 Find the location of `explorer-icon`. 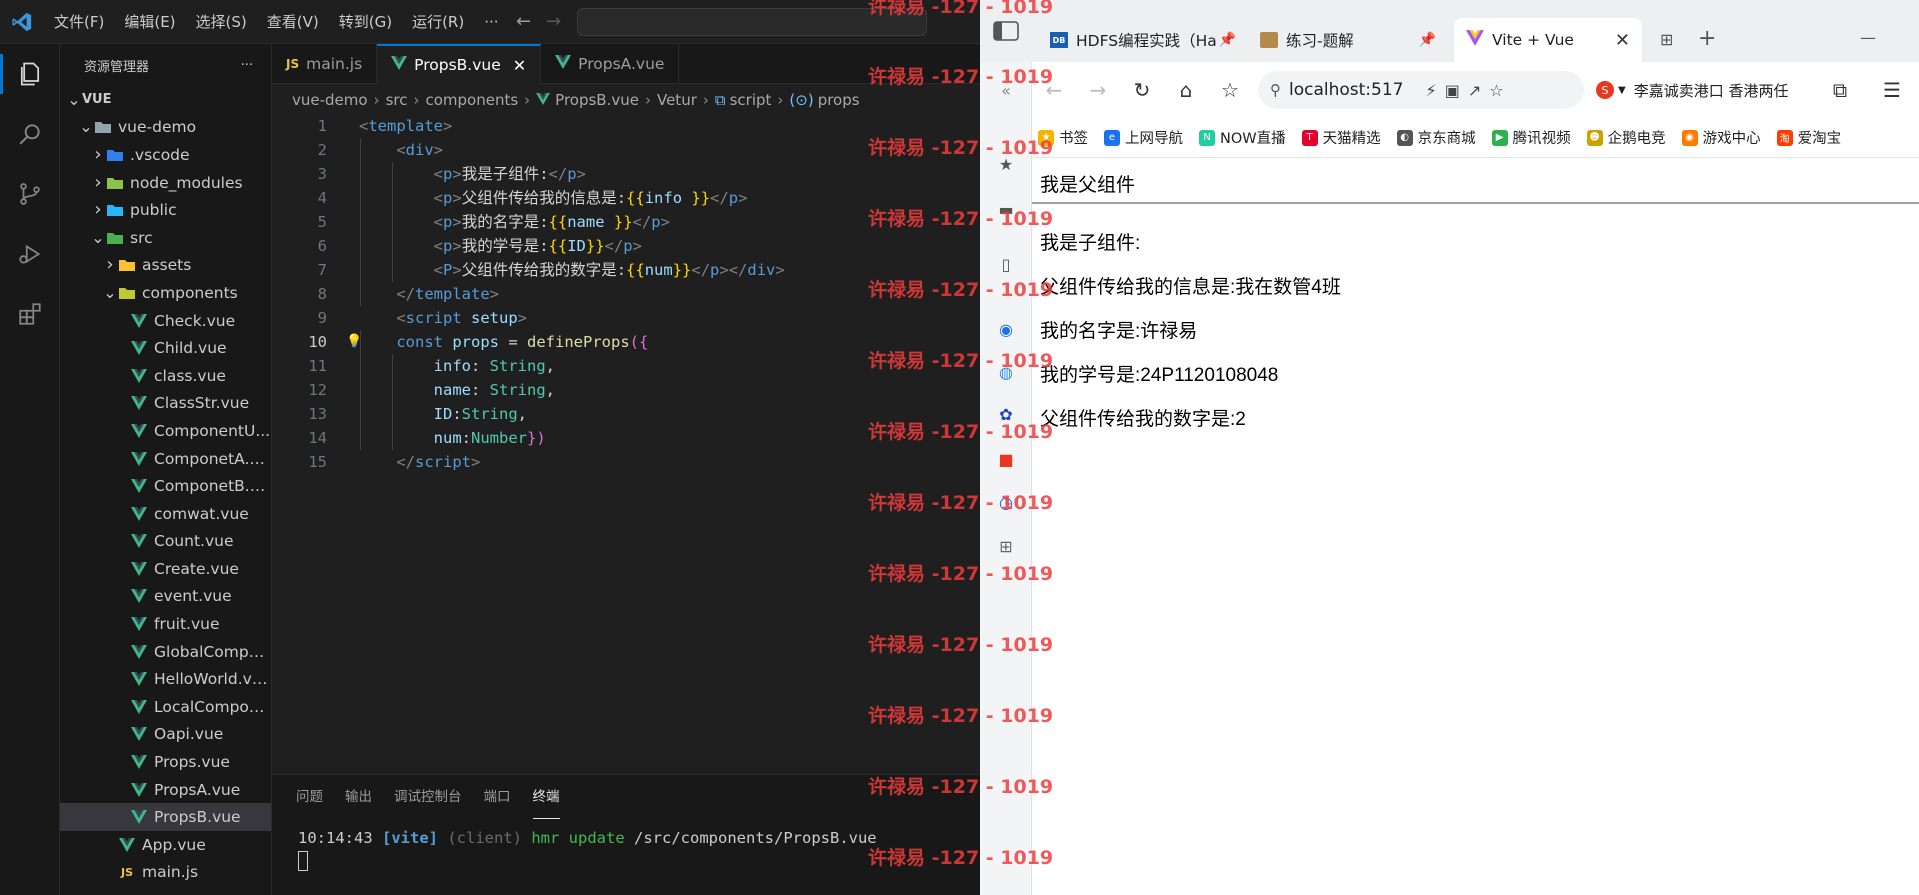

explorer-icon is located at coordinates (30, 74).